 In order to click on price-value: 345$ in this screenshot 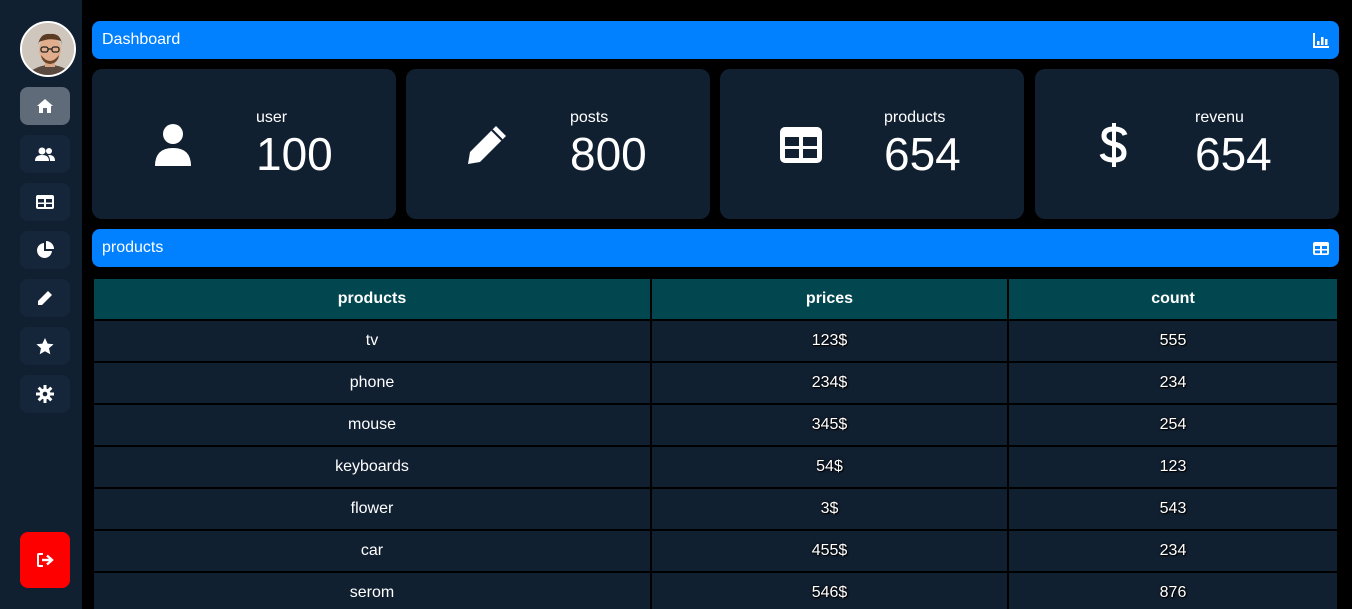, I will do `click(829, 424)`.